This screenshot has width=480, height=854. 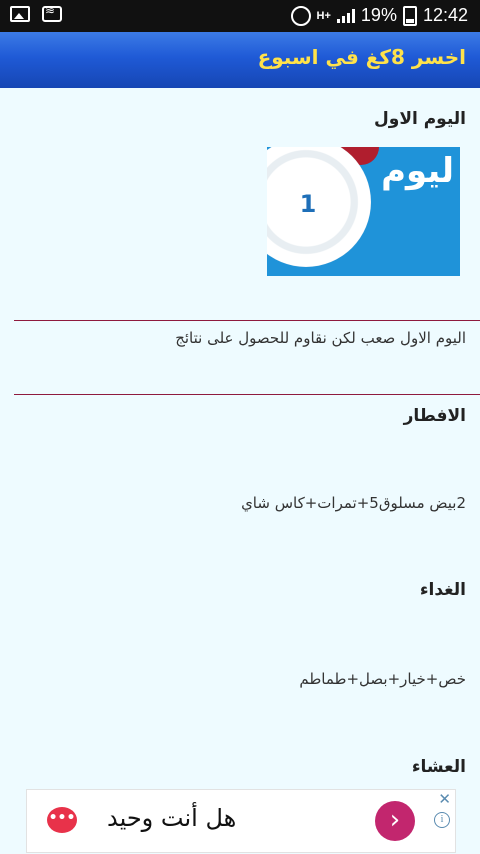 I want to click on app-title: اخسر 8كغ في اسبوع, so click(x=361, y=57).